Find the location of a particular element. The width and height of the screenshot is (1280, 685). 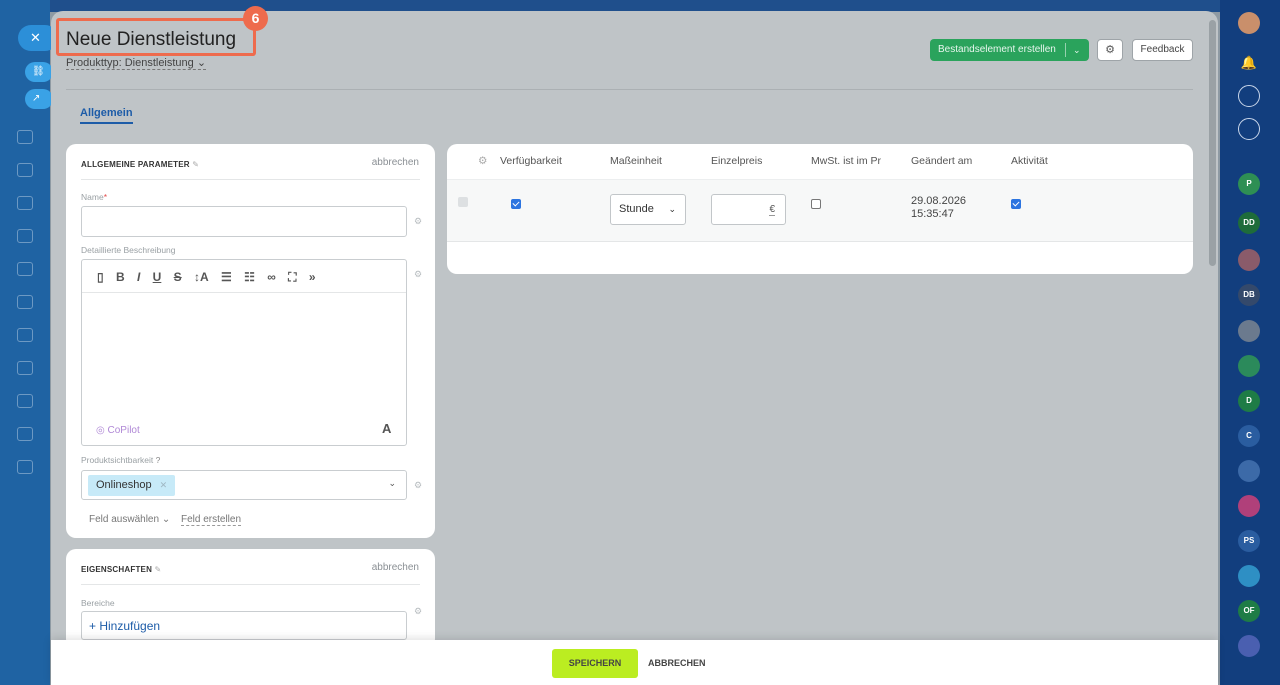

chip-label: Onlineshop is located at coordinates (124, 485).